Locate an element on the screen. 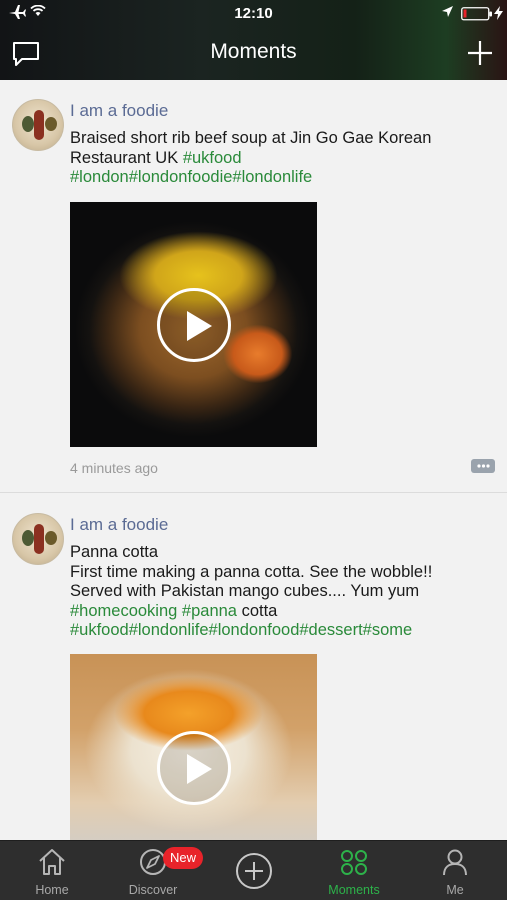 Image resolution: width=507 pixels, height=900 pixels. top-bar: 12:10 Moments is located at coordinates (253, 40).